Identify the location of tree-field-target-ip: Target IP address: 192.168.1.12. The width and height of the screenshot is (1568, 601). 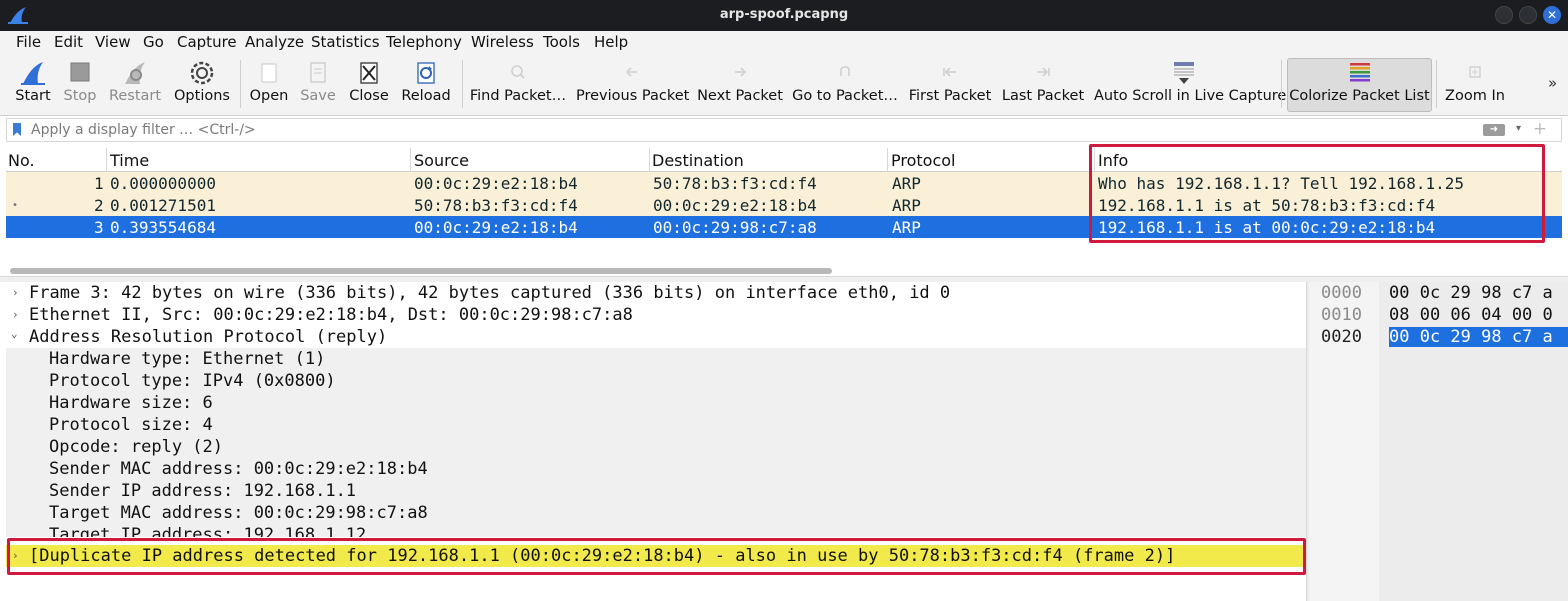
(656, 530).